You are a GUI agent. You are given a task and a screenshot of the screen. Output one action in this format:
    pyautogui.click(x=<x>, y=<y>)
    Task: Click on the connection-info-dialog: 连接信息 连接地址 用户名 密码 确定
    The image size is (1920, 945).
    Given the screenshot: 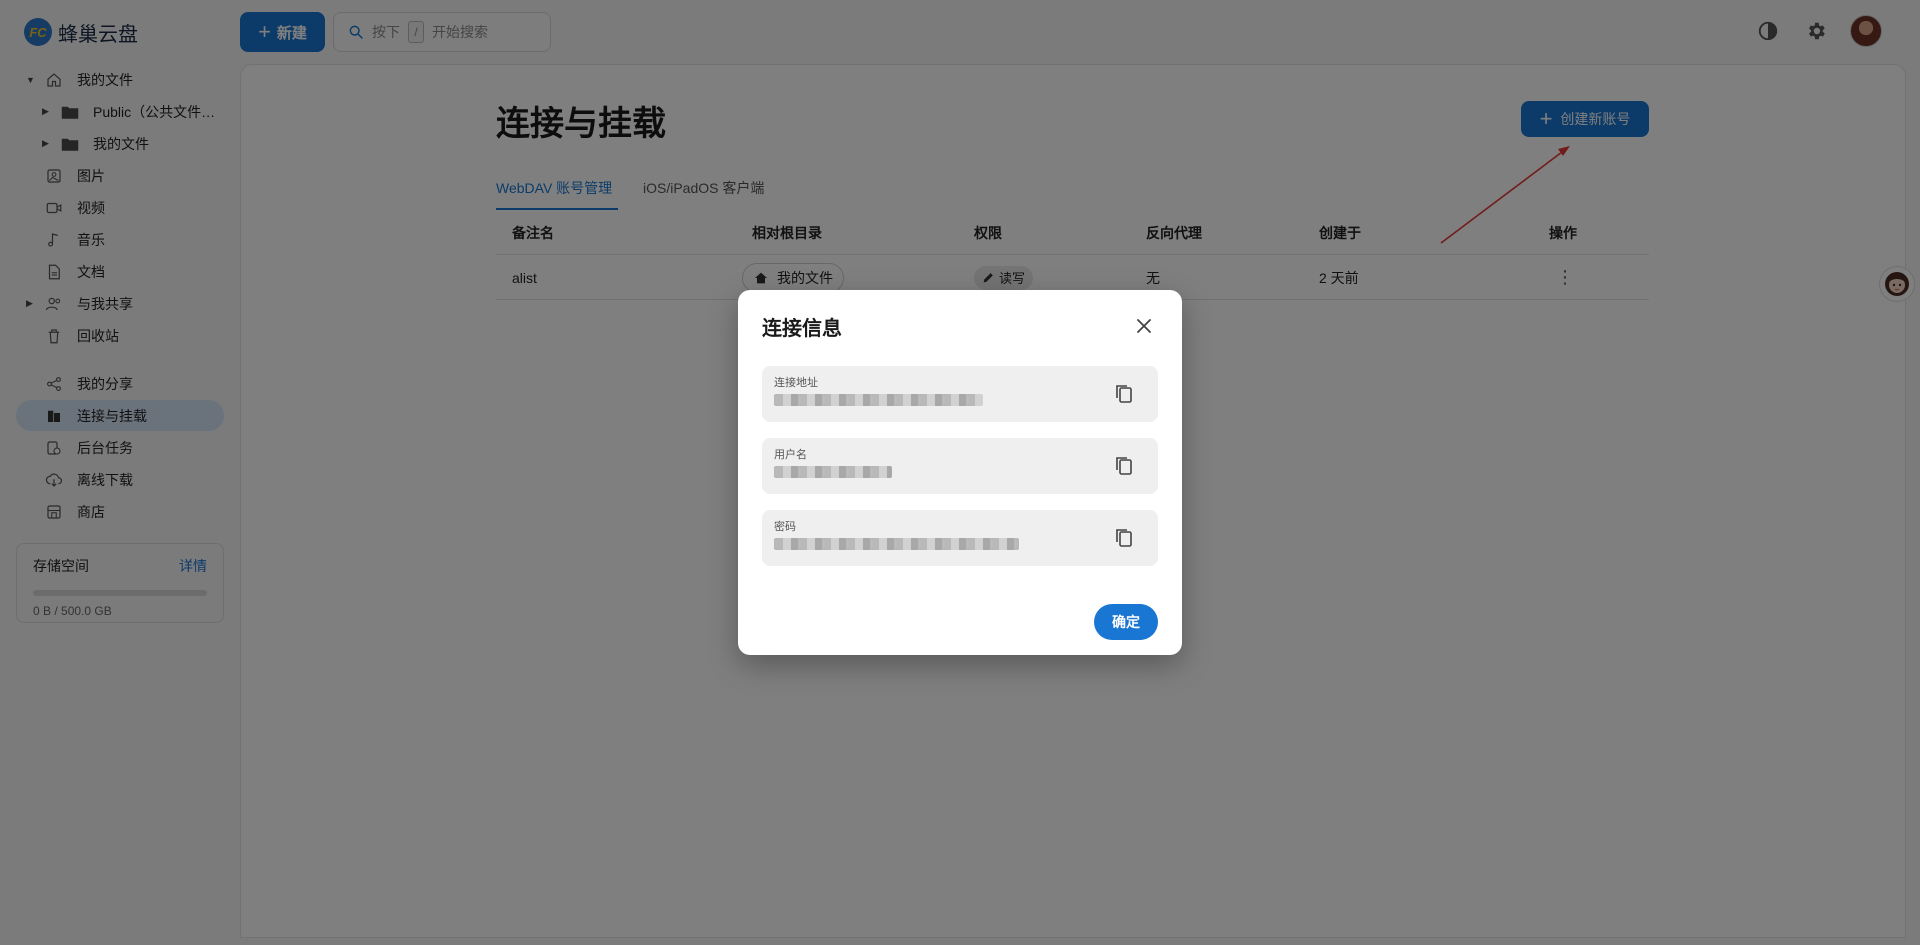 What is the action you would take?
    pyautogui.click(x=960, y=472)
    